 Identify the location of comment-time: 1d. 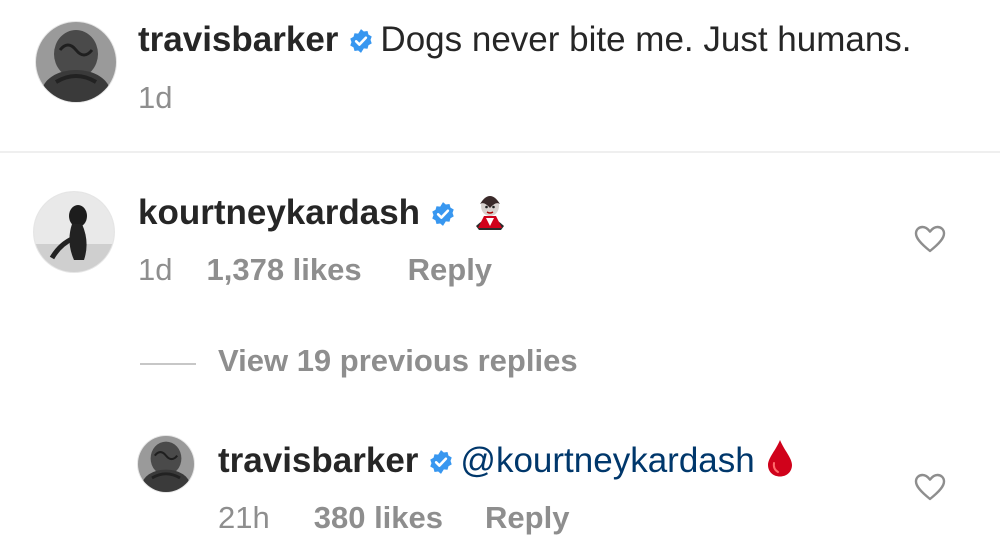
(155, 269).